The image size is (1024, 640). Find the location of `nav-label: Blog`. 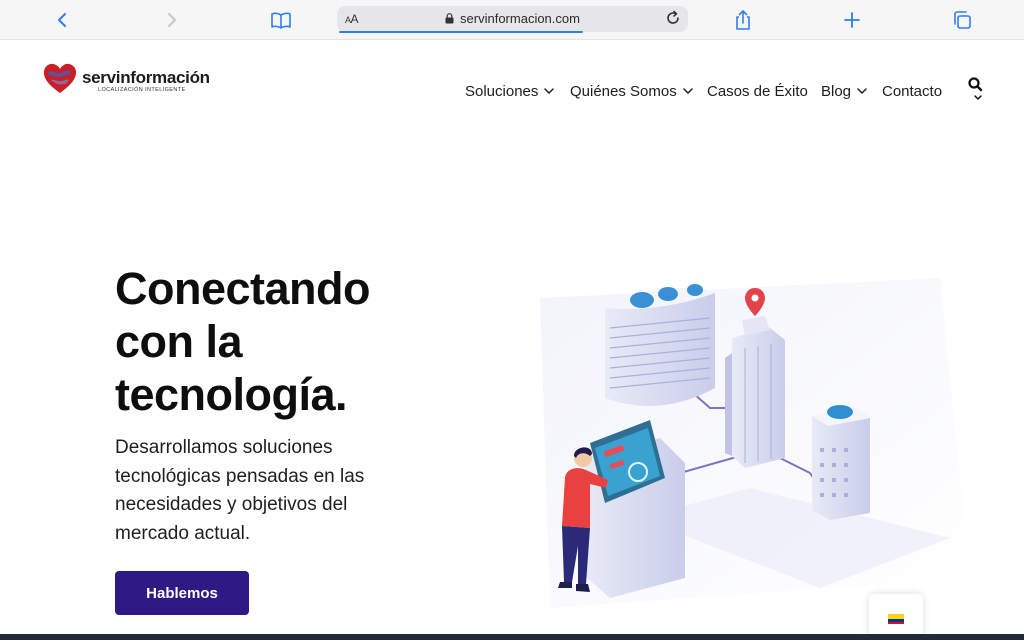

nav-label: Blog is located at coordinates (836, 91).